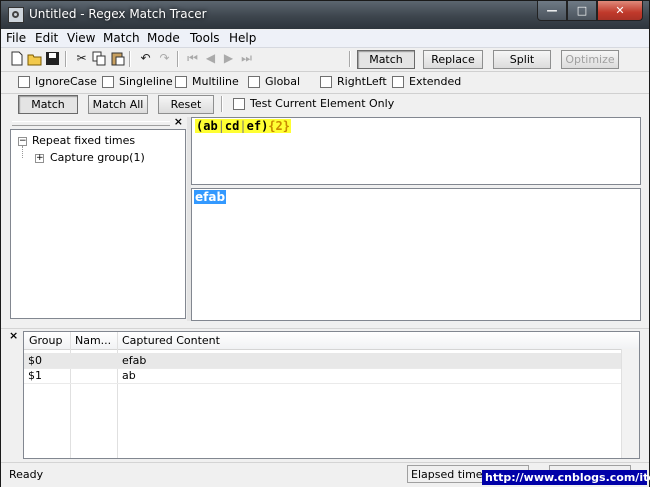 This screenshot has width=650, height=487. Describe the element at coordinates (239, 104) in the screenshot. I see `test-current-element-checkbox` at that location.